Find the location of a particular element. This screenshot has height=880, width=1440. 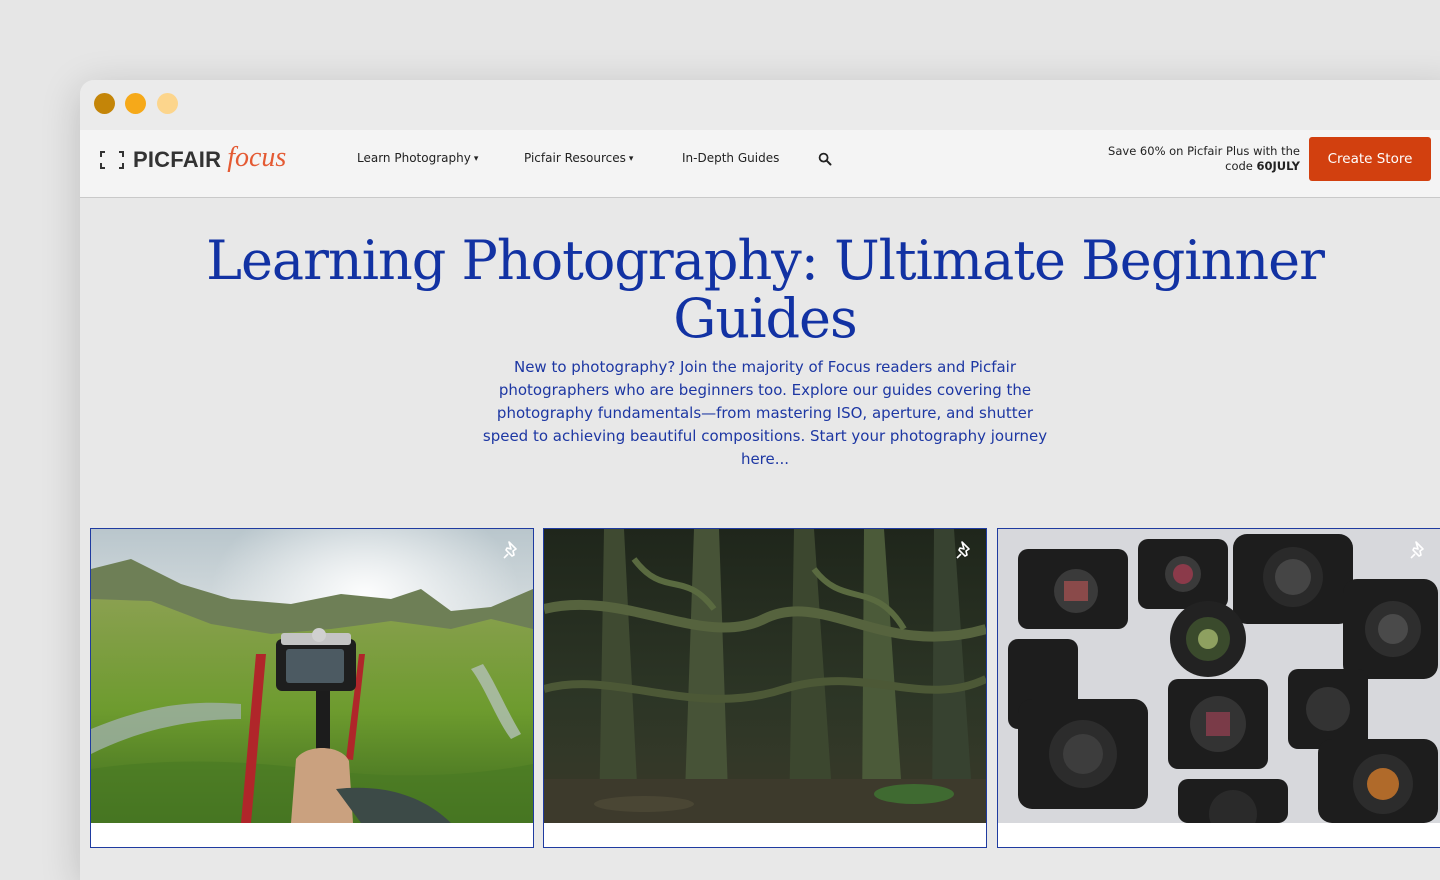

site-logo: PICFAIR focus is located at coordinates (193, 159).